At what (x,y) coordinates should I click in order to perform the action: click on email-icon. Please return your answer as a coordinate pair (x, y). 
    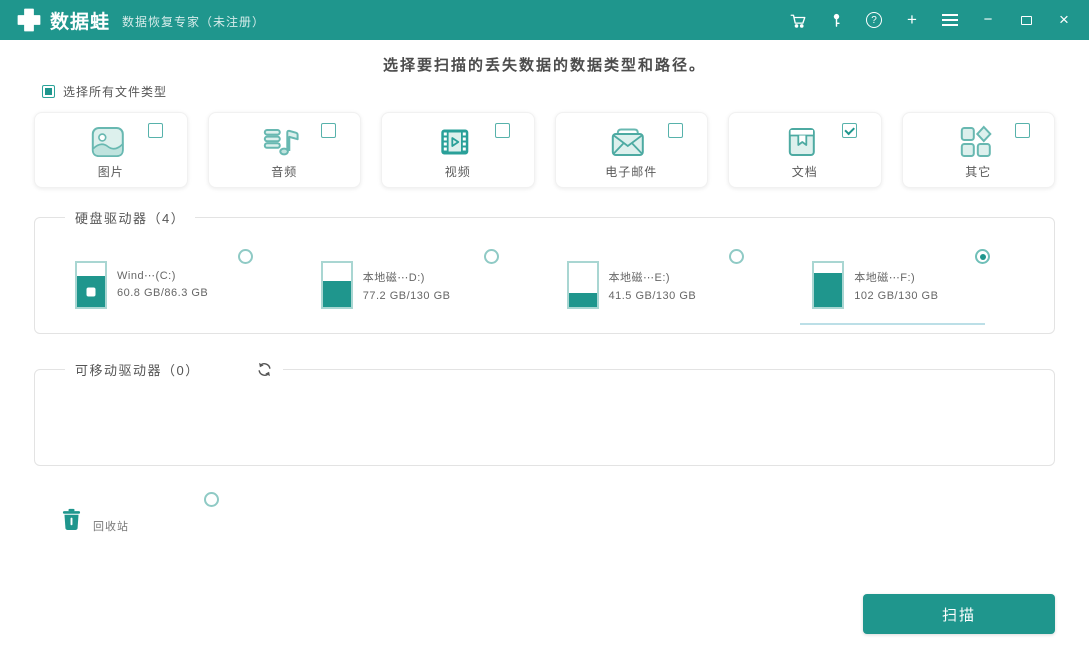
    Looking at the image, I should click on (628, 142).